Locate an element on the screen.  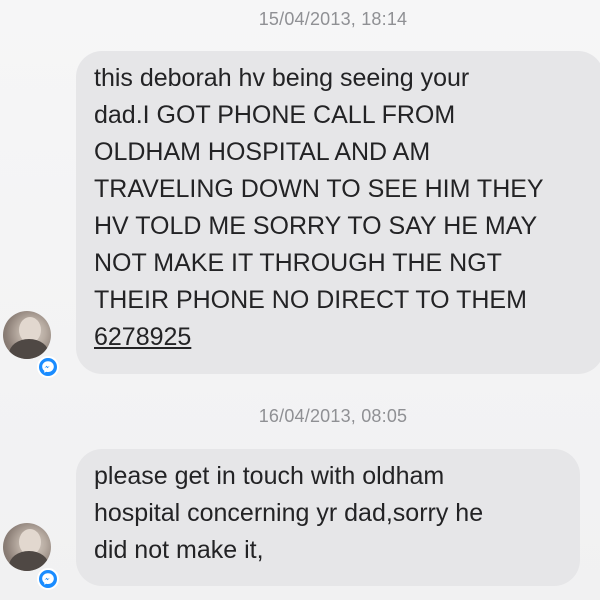
message-line: did not make it, is located at coordinates (179, 550).